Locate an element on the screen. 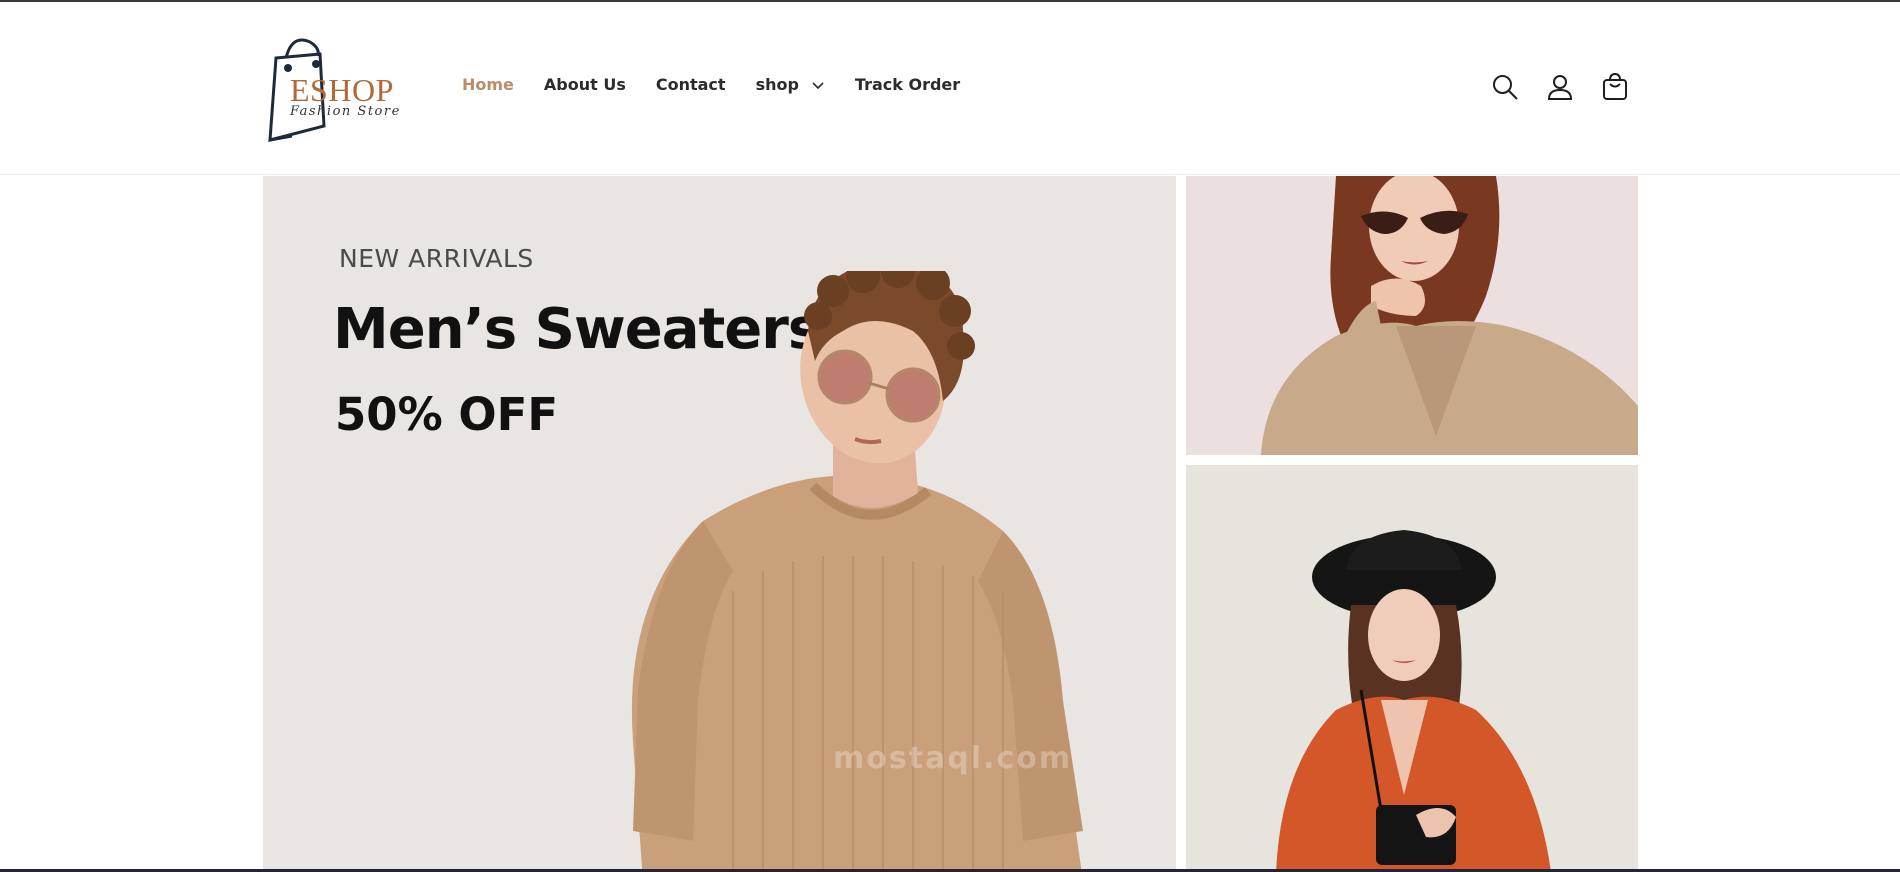 The image size is (1900, 872). main-nav: Home About Us Contact shop Track Order is located at coordinates (726, 84).